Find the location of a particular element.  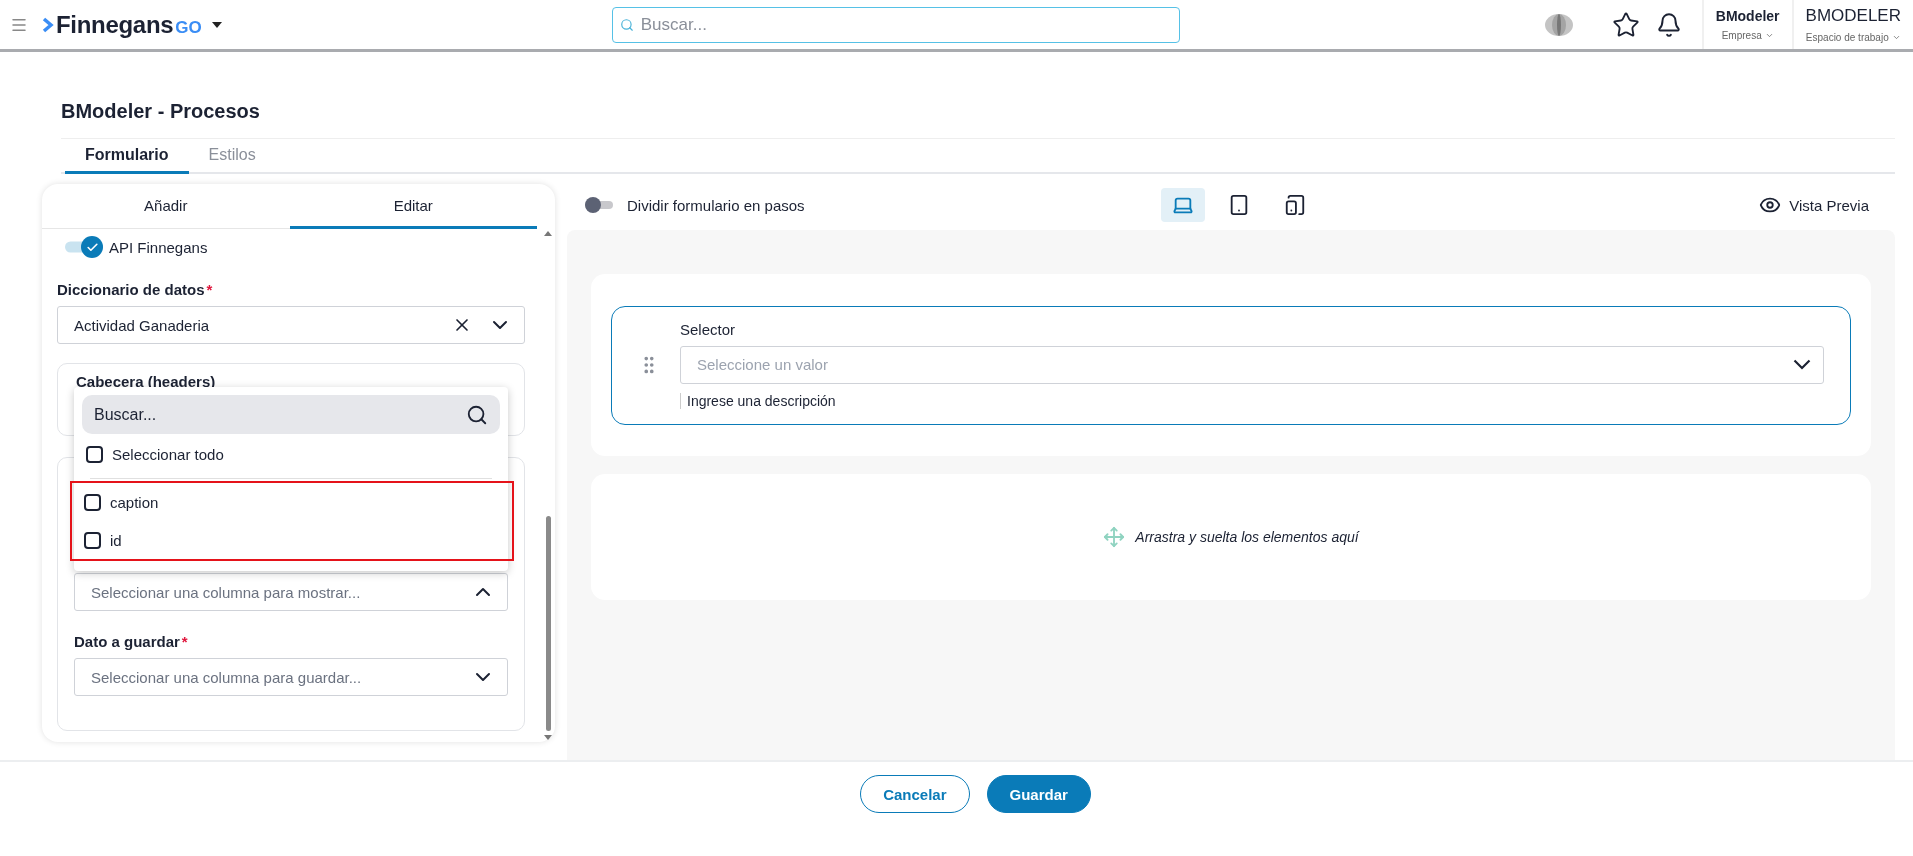

field-label: Dato a guardar is located at coordinates (127, 641).